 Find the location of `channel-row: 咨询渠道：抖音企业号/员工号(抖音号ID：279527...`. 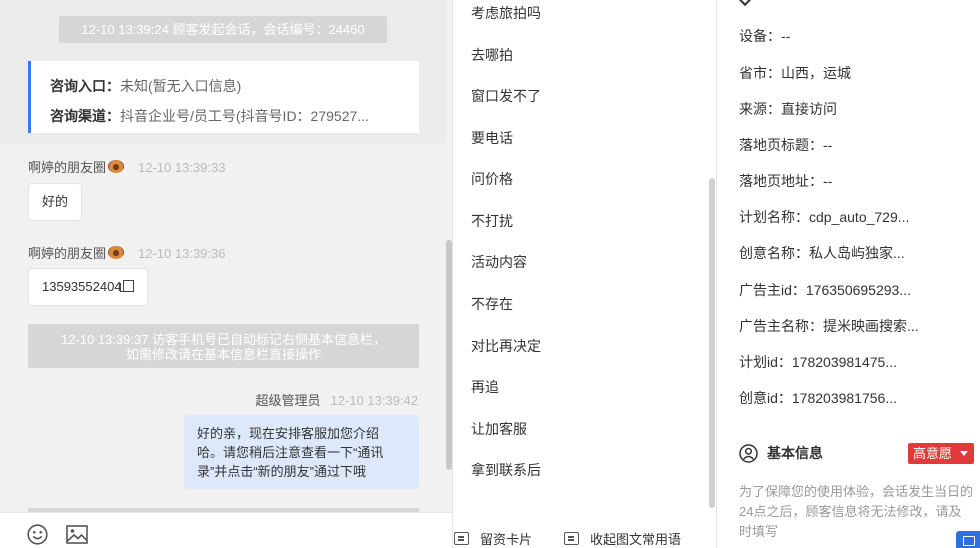

channel-row: 咨询渠道：抖音企业号/员工号(抖音号ID：279527... is located at coordinates (234, 116).